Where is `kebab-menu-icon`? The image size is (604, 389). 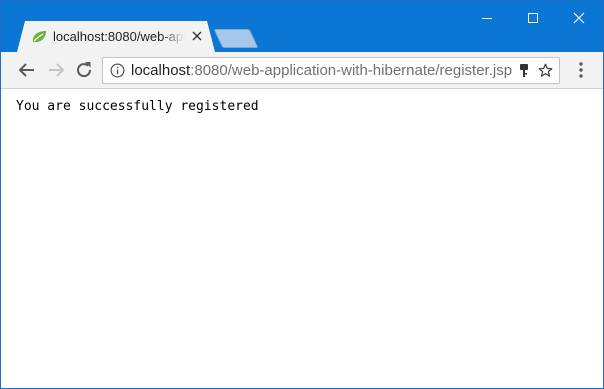
kebab-menu-icon is located at coordinates (581, 70).